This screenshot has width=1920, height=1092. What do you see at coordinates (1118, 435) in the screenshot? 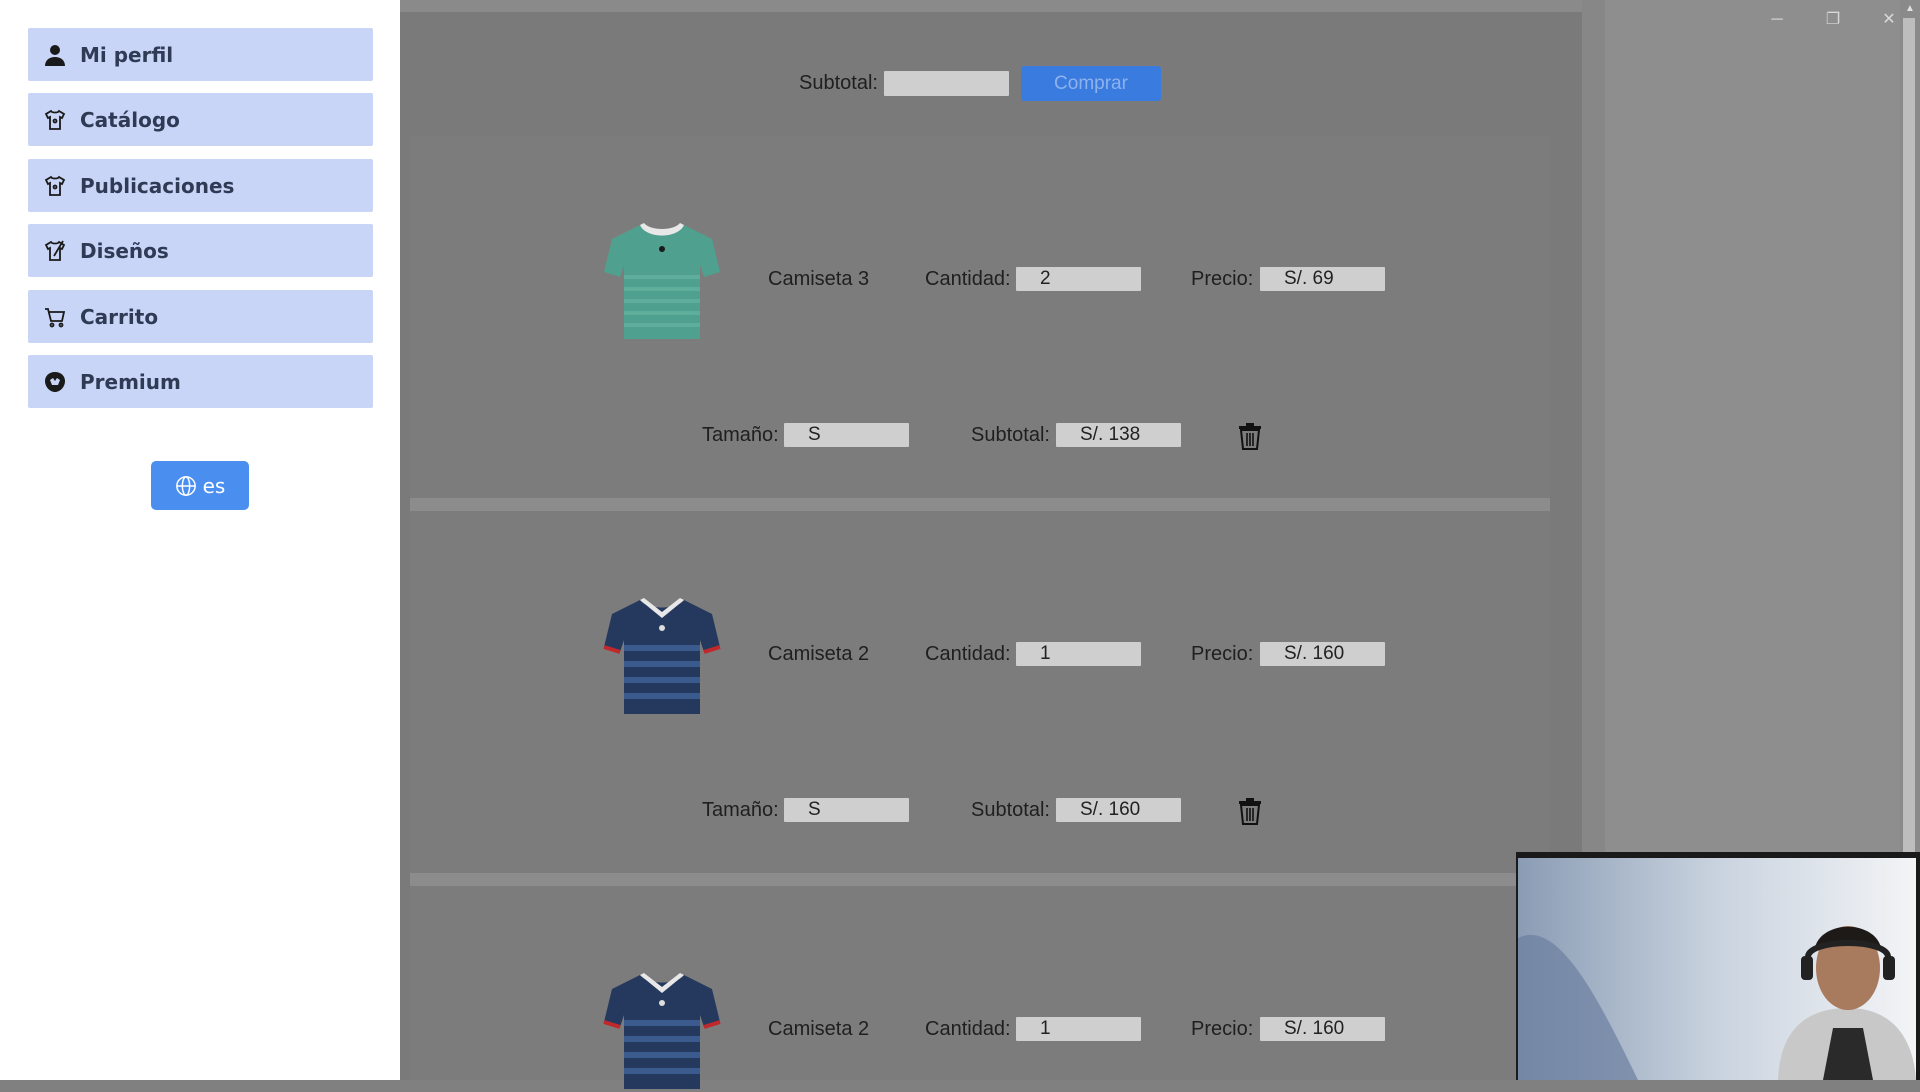
I see `item-subtotal-field: S/. 138` at bounding box center [1118, 435].